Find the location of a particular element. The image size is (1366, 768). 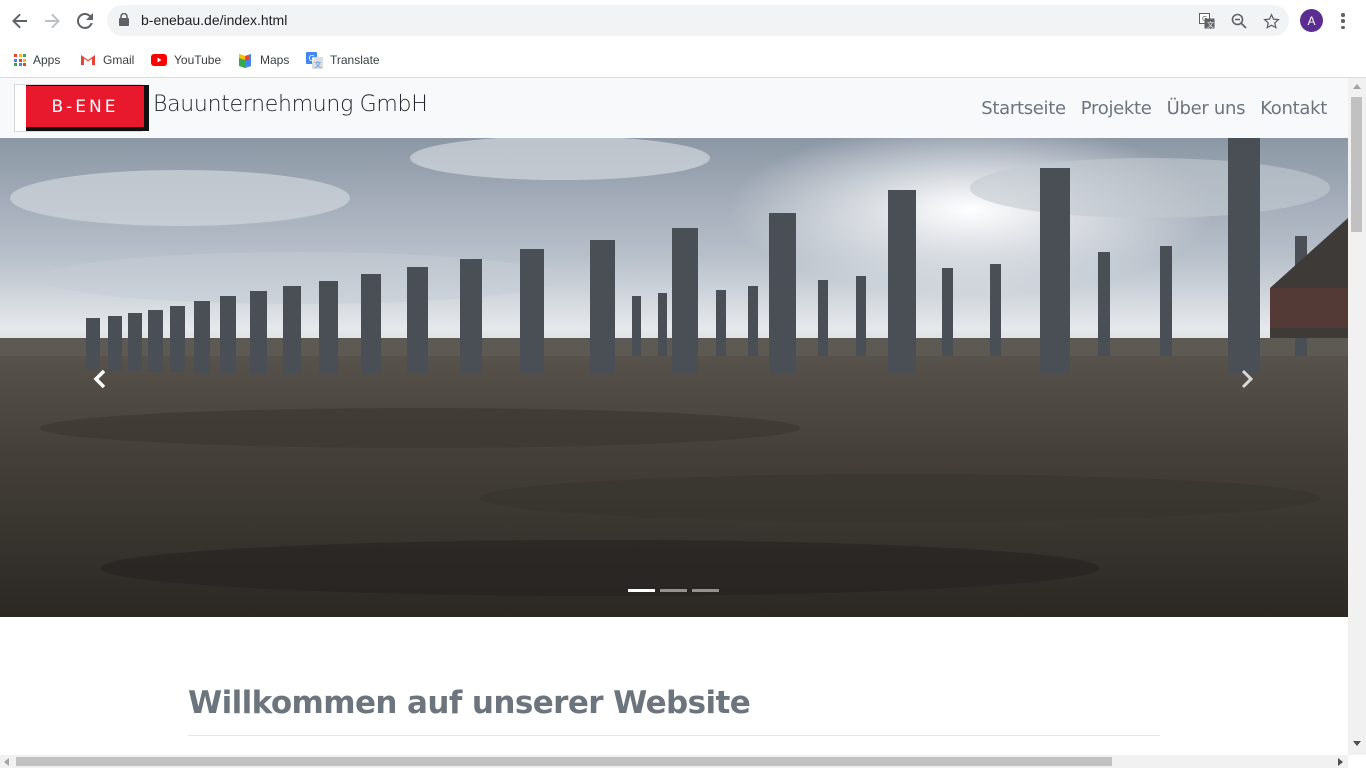

chevron-right-icon is located at coordinates (1247, 379).